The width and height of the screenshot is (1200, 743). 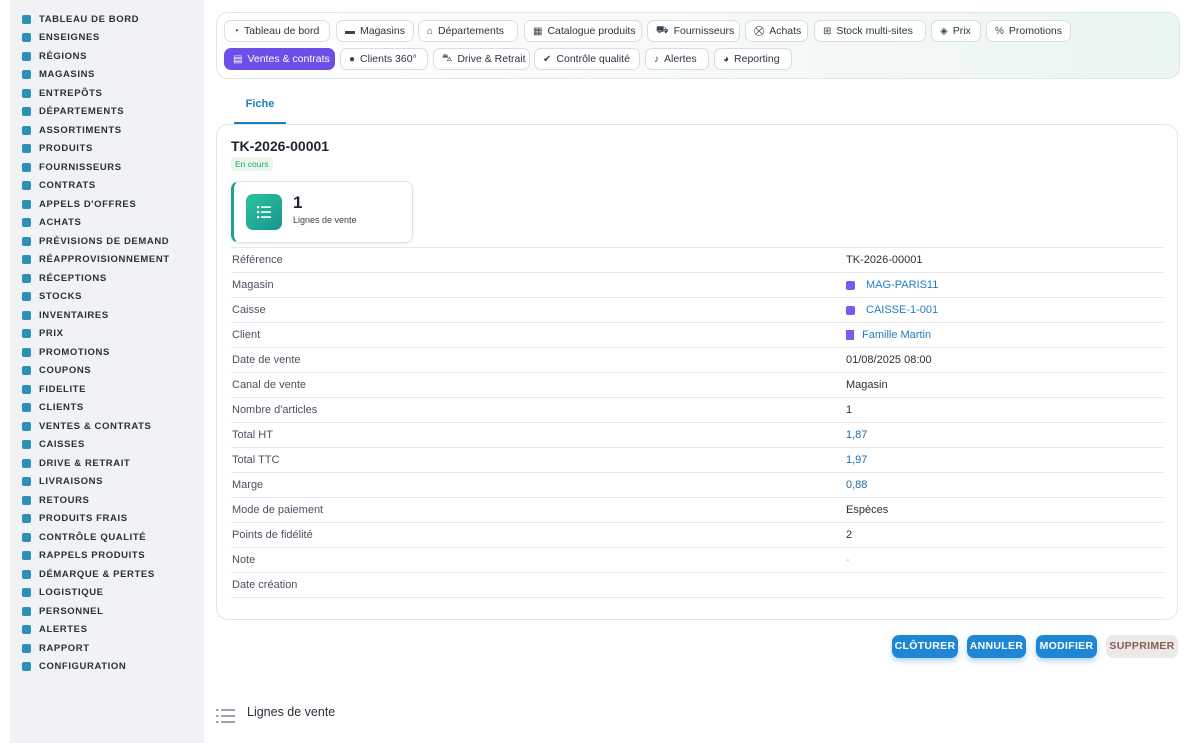 What do you see at coordinates (892, 285) in the screenshot?
I see `detail-value: MAG-PARIS11` at bounding box center [892, 285].